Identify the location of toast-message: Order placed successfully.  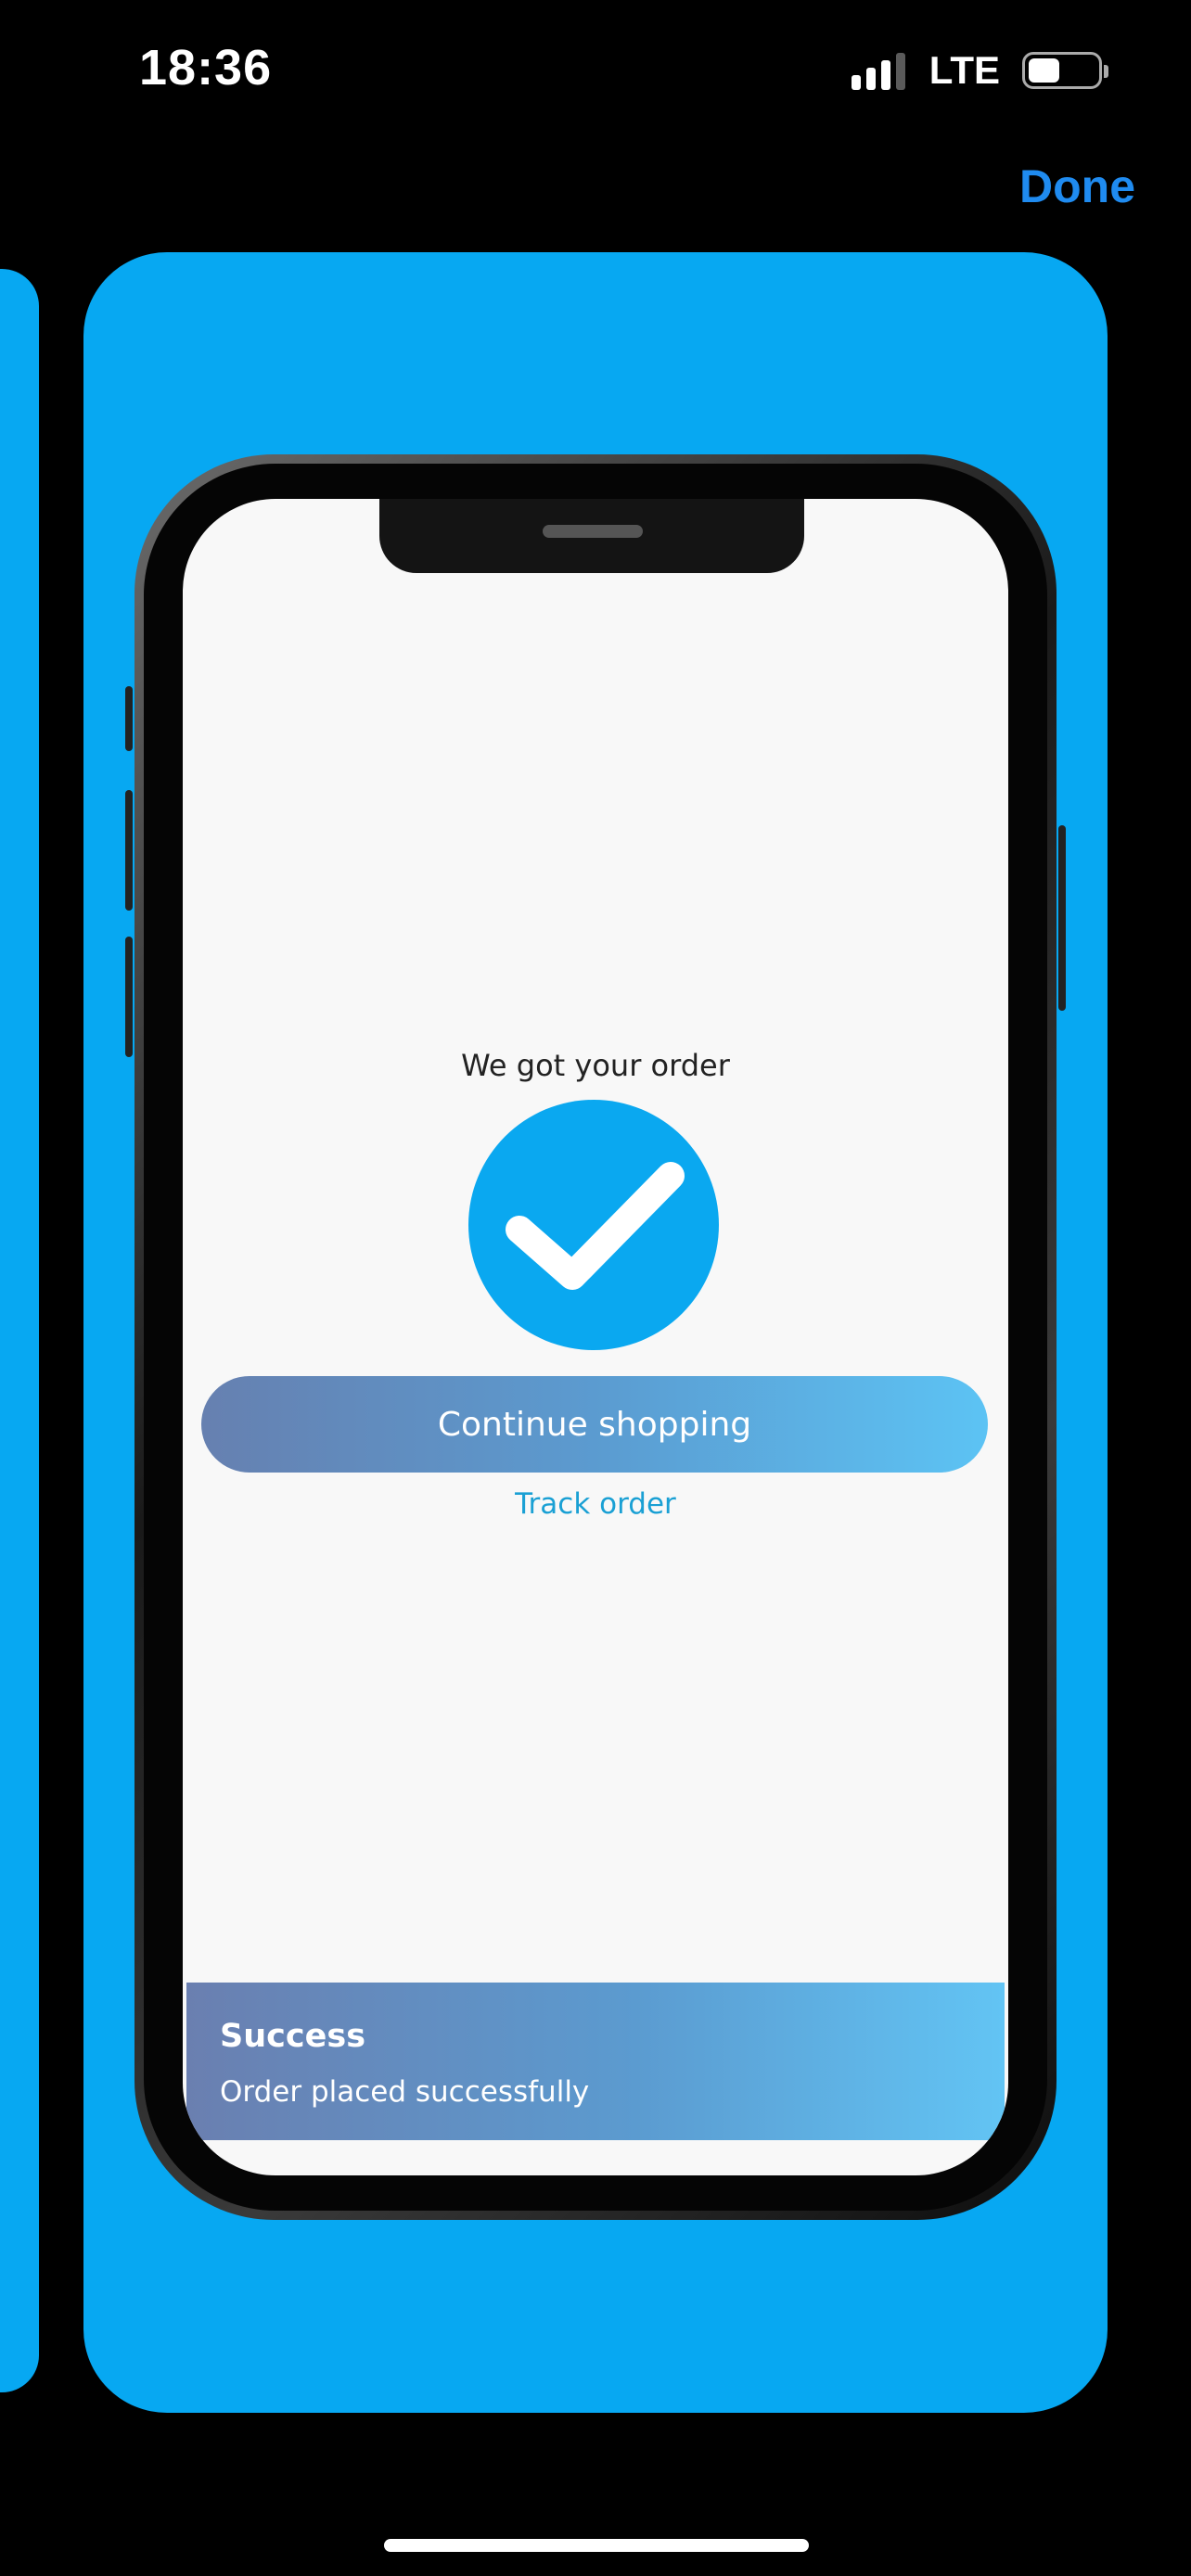
(405, 2092).